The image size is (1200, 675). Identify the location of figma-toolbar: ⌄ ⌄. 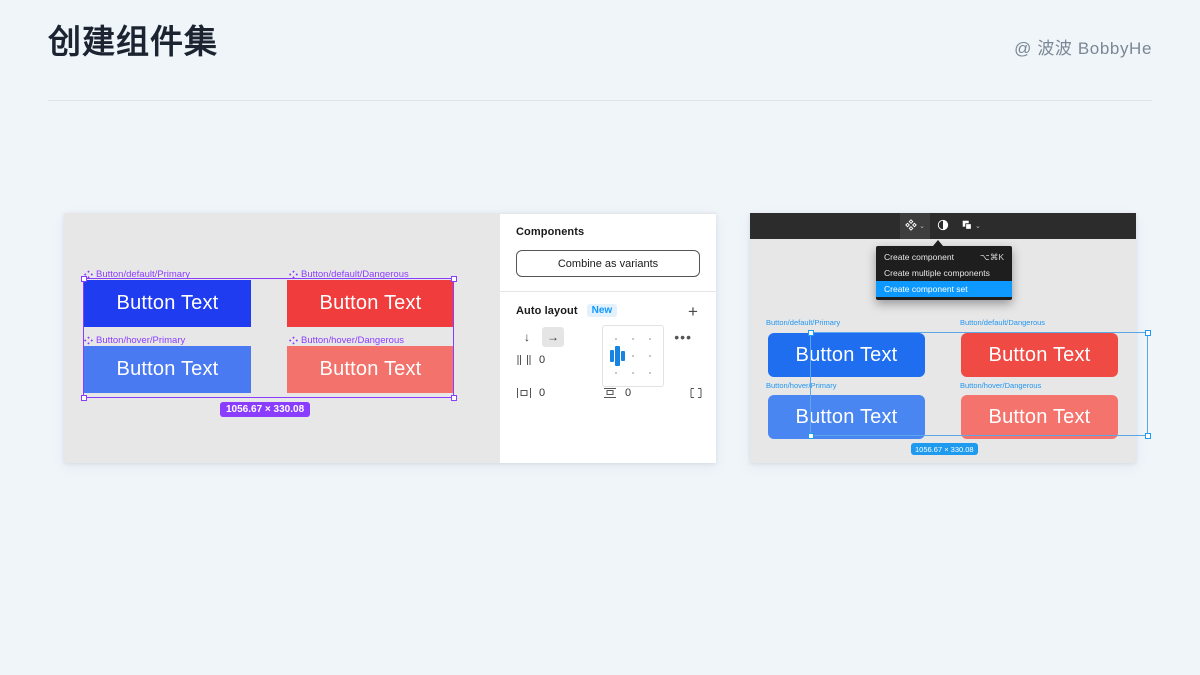
(943, 226).